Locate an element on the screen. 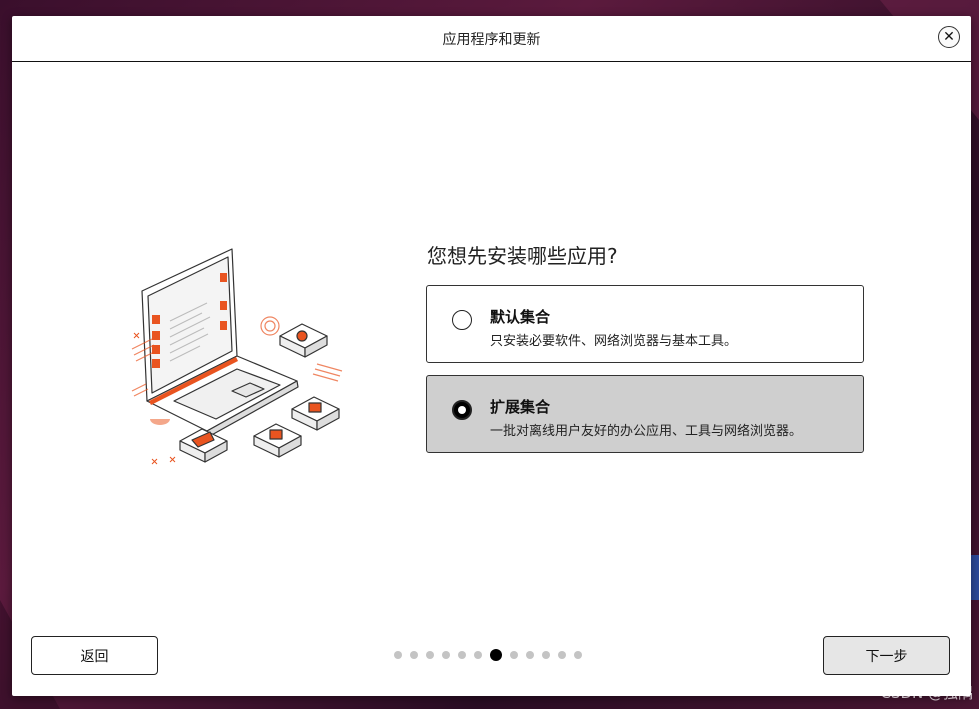 This screenshot has height=709, width=979. laptop-apps-illustration is located at coordinates (237, 356).